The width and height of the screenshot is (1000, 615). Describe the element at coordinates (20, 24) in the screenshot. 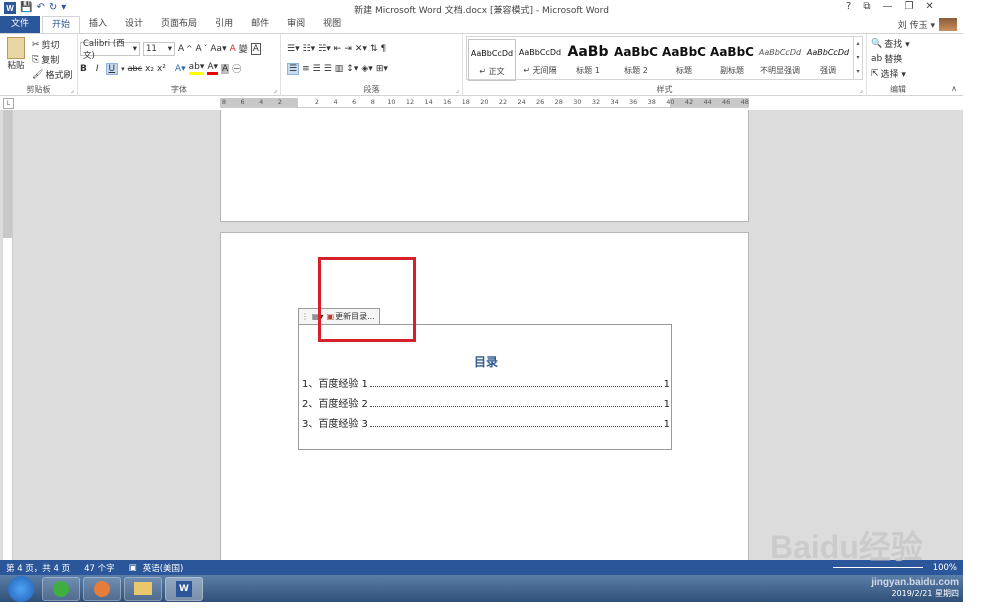

I see `tab-file: 文件` at that location.